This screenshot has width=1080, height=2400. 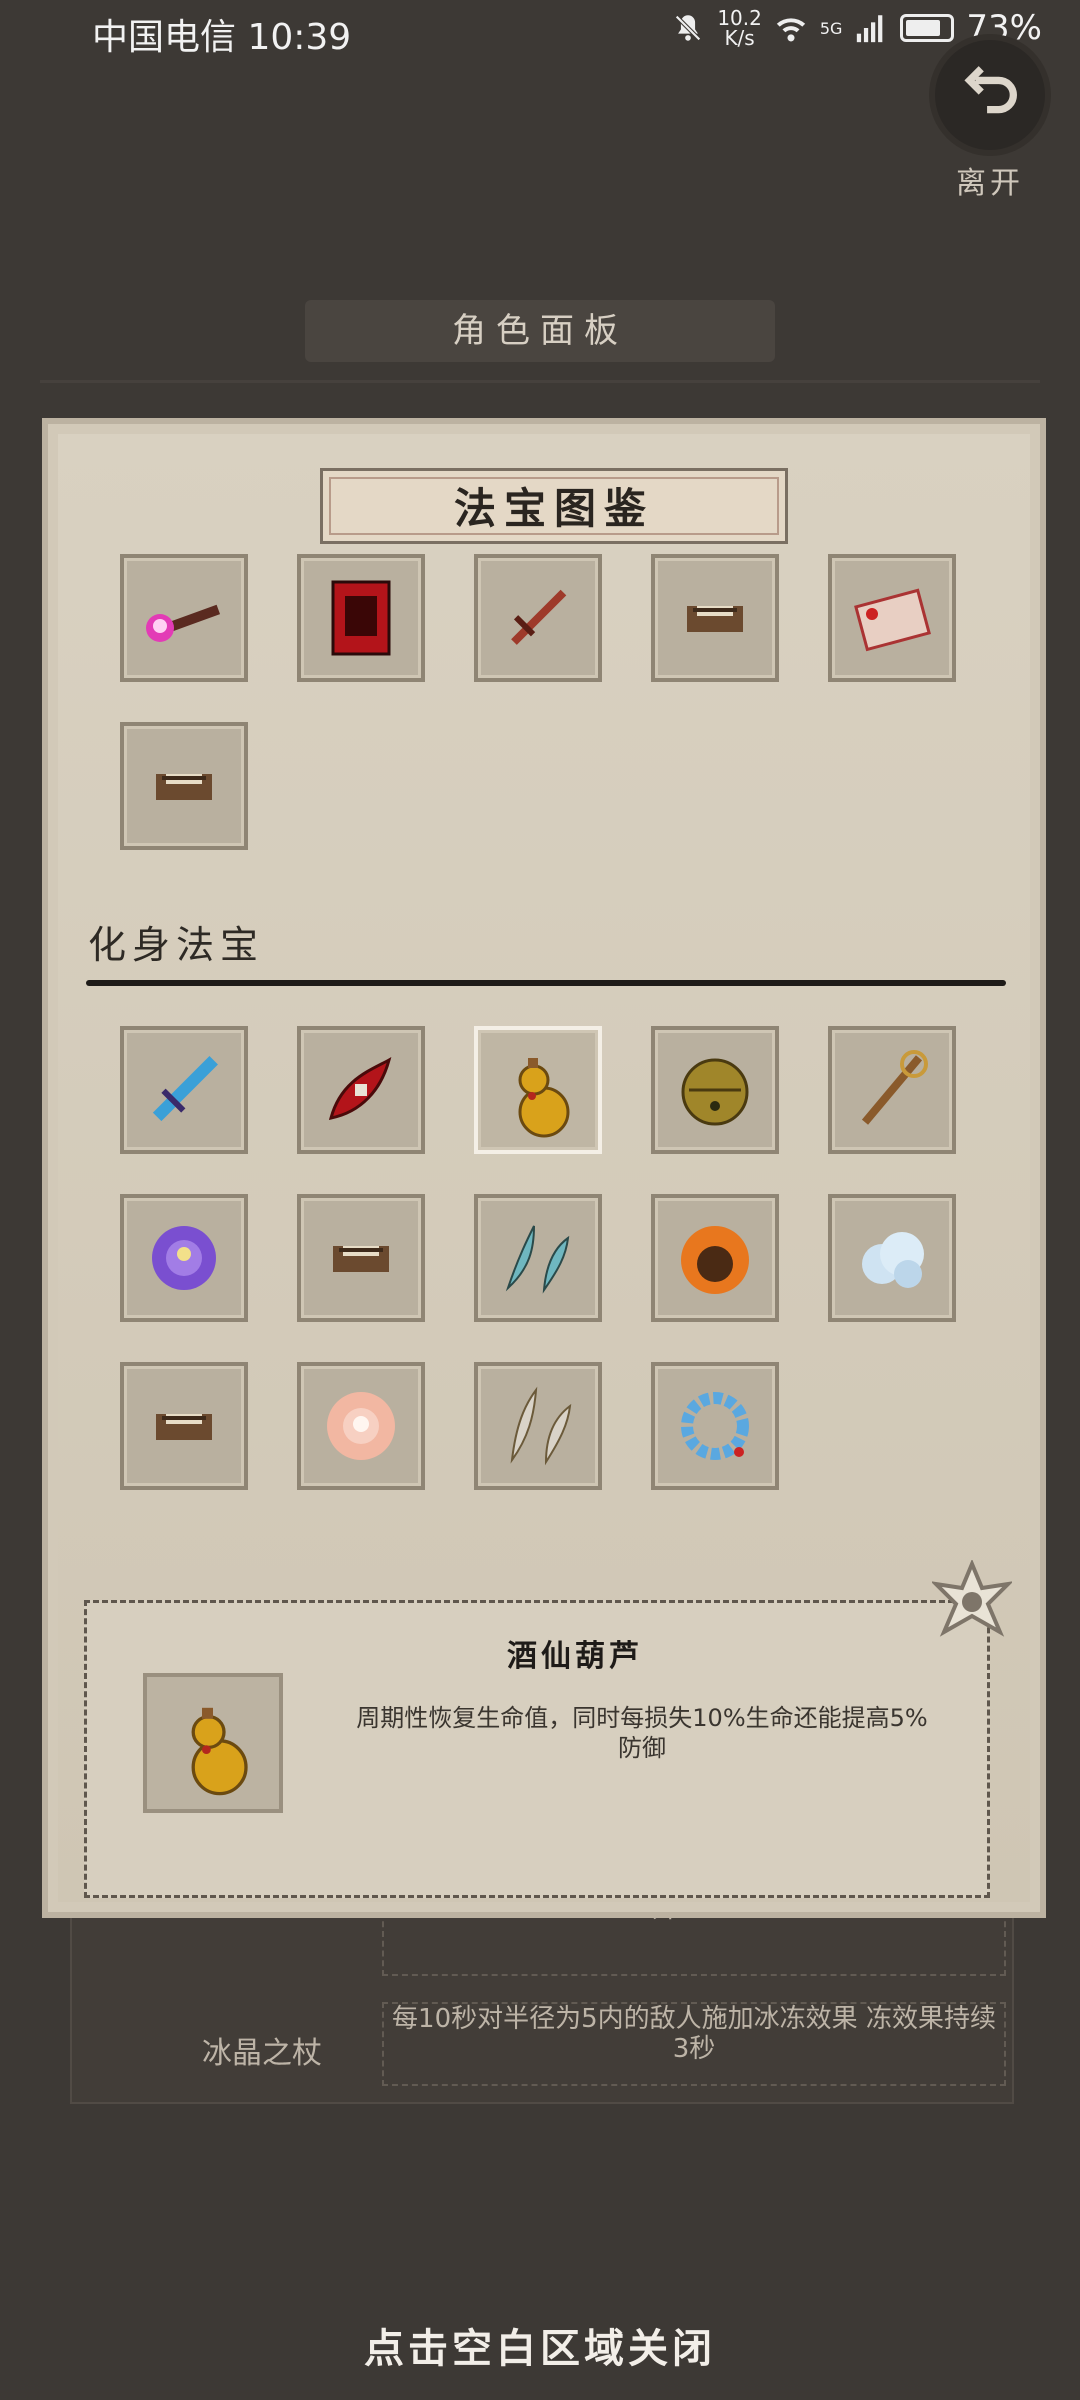 I want to click on teal-blades-icon, so click(x=537, y=1259).